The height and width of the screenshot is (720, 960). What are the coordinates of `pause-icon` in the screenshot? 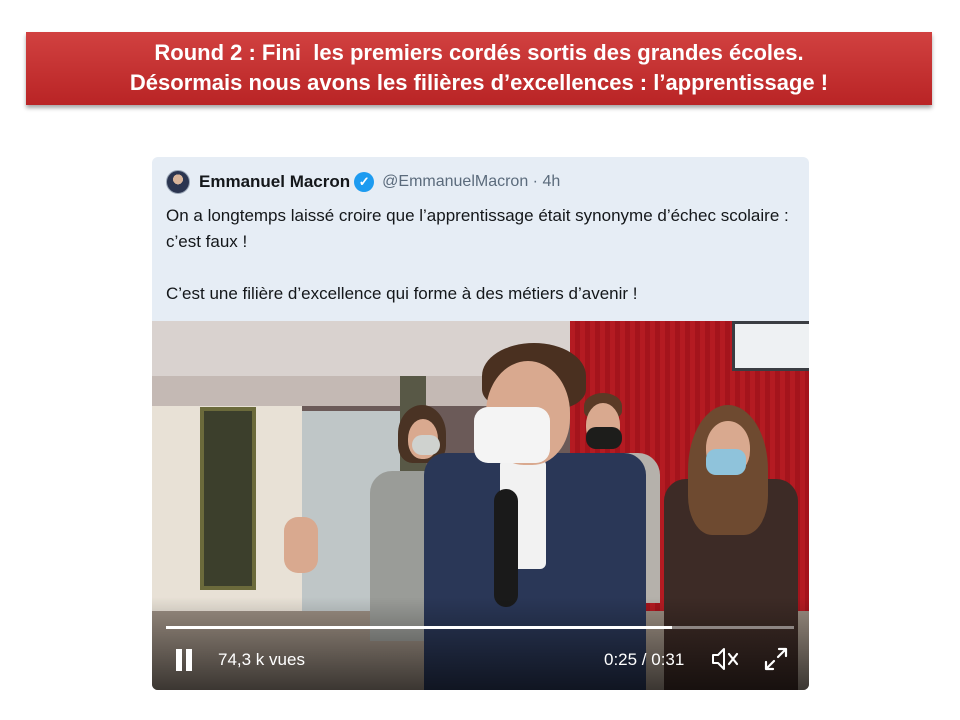 It's located at (184, 660).